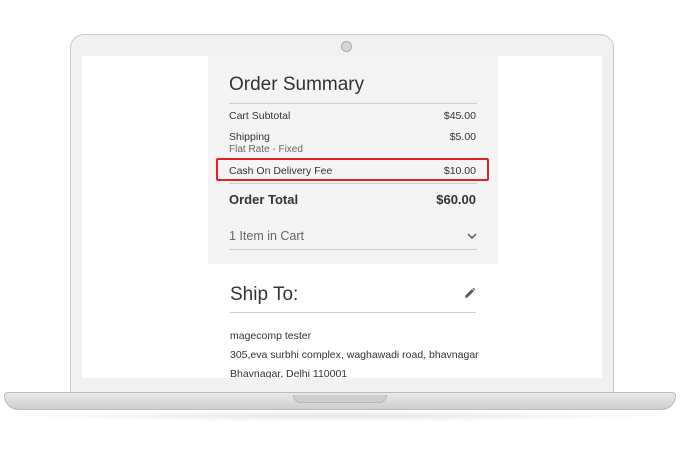 Image resolution: width=680 pixels, height=450 pixels. What do you see at coordinates (459, 116) in the screenshot?
I see `cart-subtotal-value: $45.00` at bounding box center [459, 116].